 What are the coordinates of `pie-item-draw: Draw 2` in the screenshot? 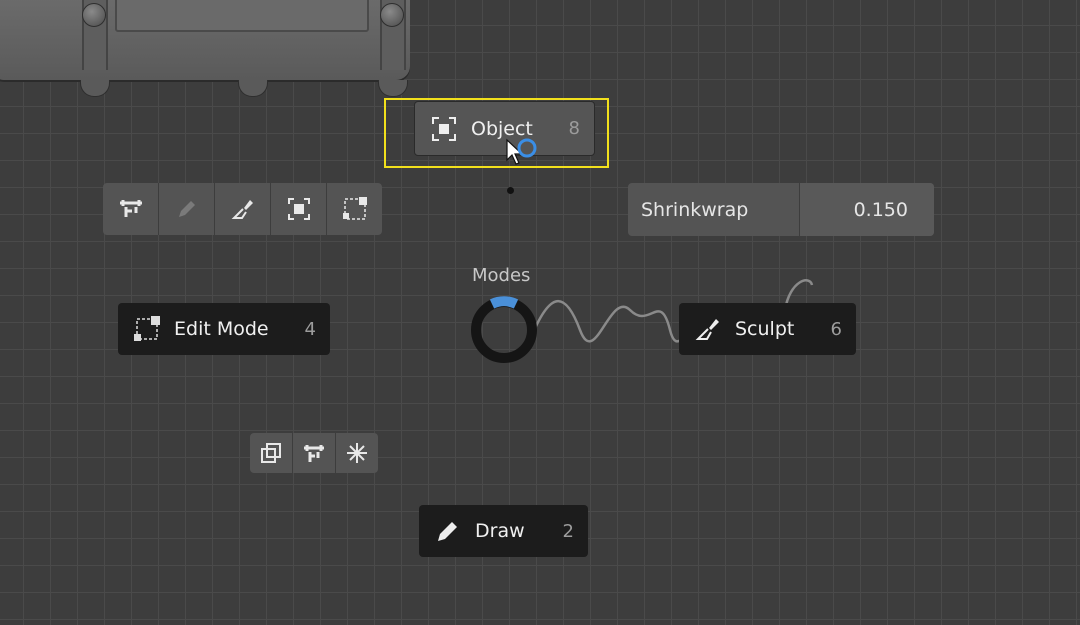 It's located at (503, 531).